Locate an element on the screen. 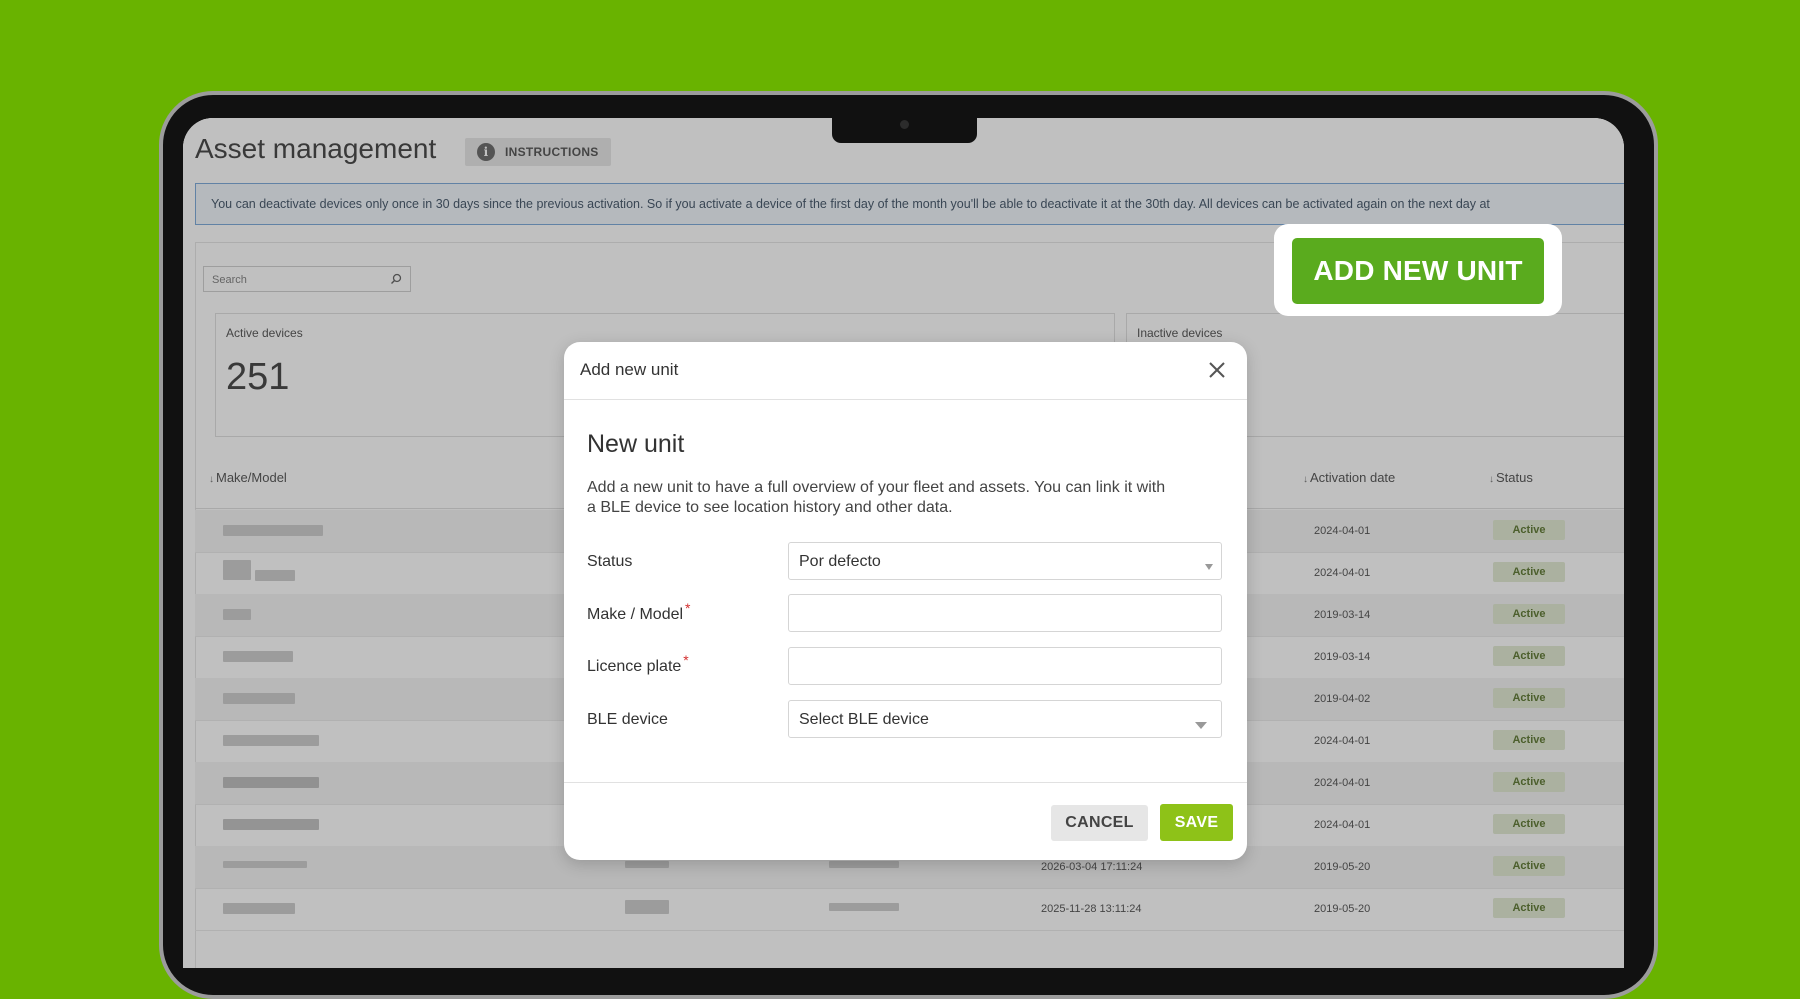  chevron-down-icon is located at coordinates (1201, 725).